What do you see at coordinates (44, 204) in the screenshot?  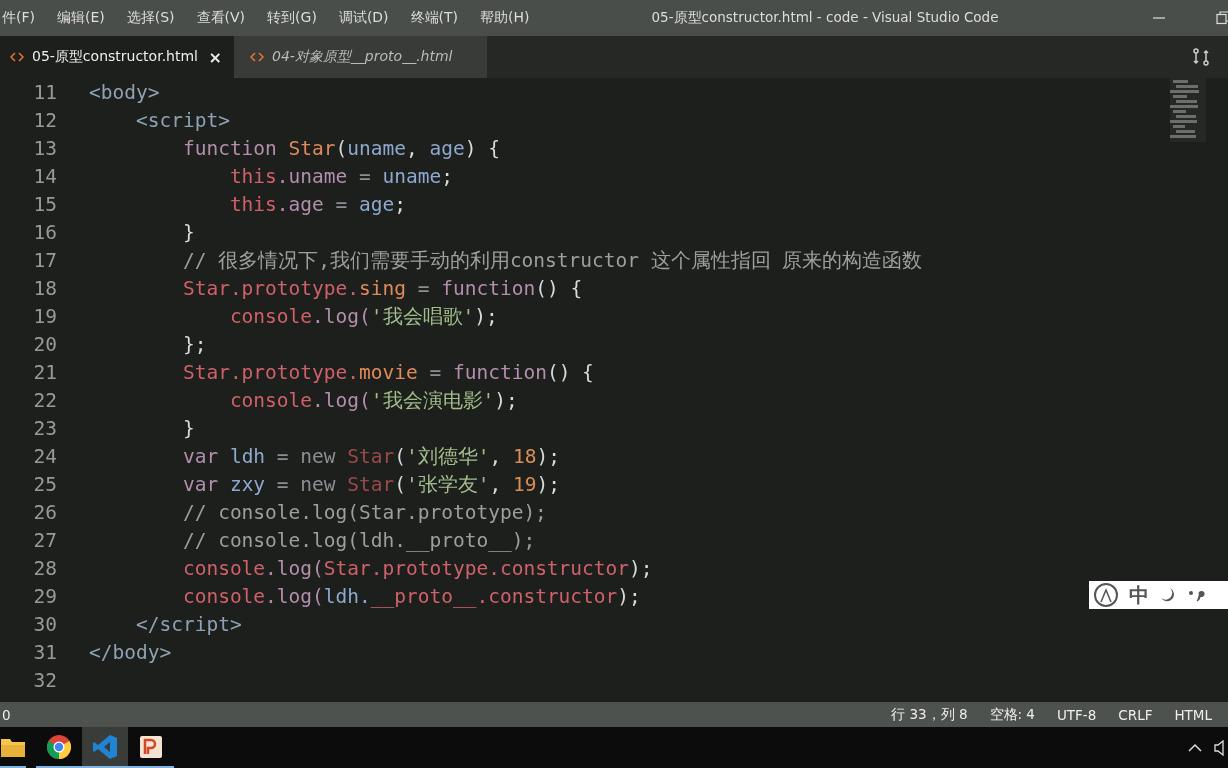 I see `line-number: 15` at bounding box center [44, 204].